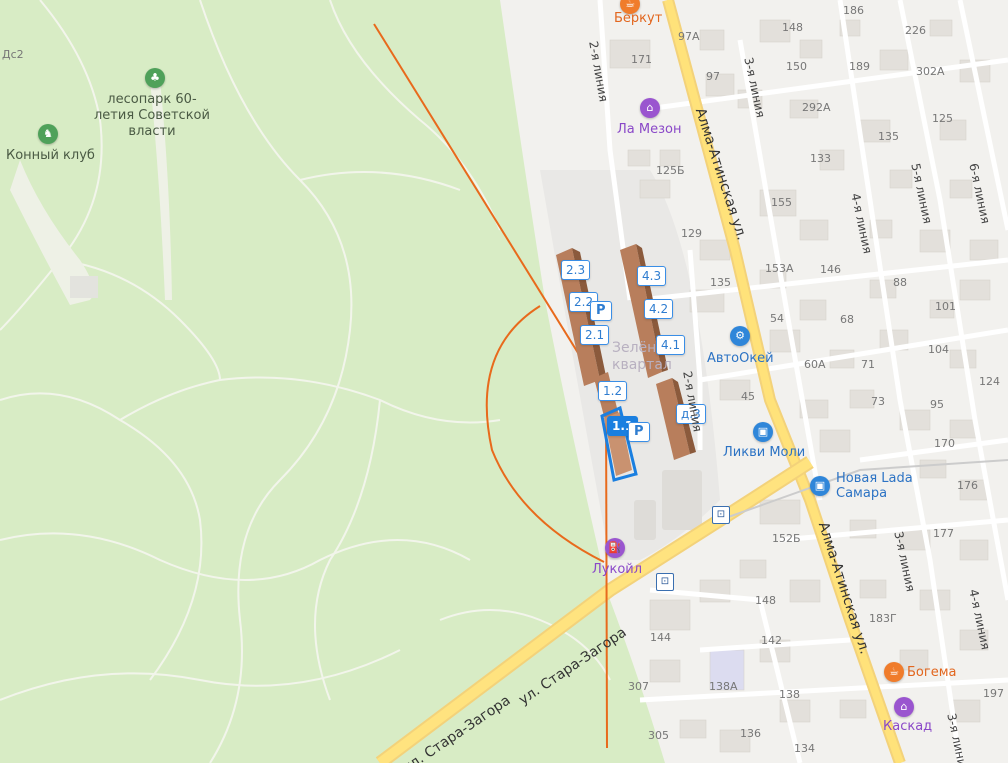  Describe the element at coordinates (13, 54) in the screenshot. I see `ds-label: Дс2` at that location.